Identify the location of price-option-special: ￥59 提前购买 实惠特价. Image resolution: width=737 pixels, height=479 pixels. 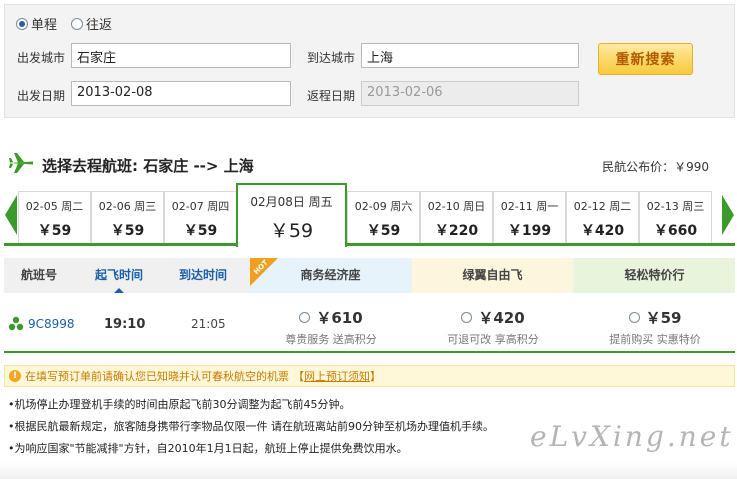
(655, 327).